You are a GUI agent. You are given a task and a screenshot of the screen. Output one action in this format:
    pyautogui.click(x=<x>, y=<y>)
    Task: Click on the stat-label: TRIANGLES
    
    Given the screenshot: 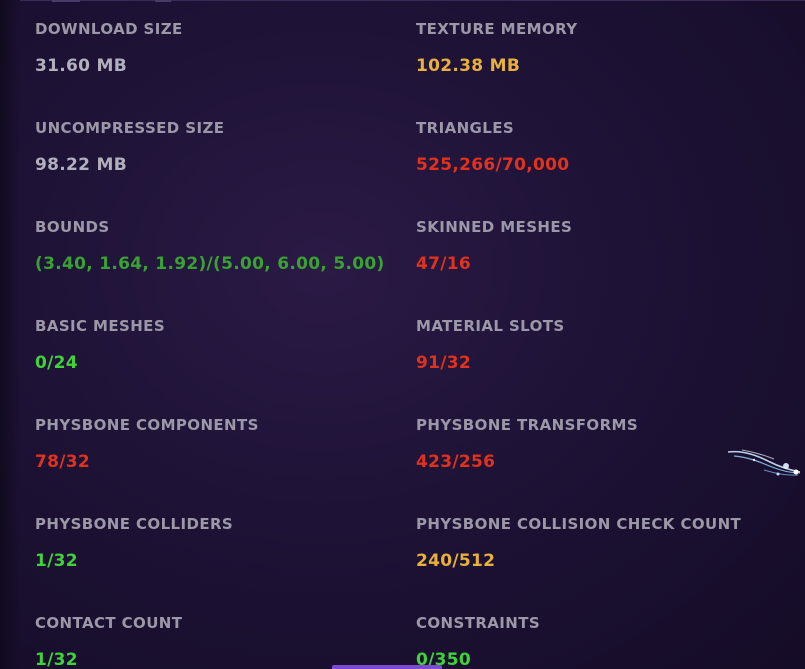 What is the action you would take?
    pyautogui.click(x=465, y=128)
    